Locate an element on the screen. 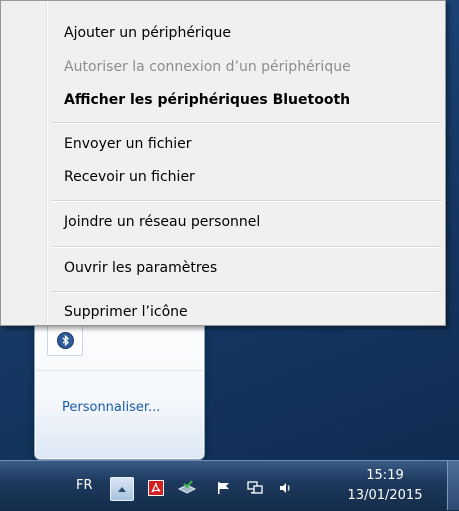  show-hidden-icons-button is located at coordinates (122, 489).